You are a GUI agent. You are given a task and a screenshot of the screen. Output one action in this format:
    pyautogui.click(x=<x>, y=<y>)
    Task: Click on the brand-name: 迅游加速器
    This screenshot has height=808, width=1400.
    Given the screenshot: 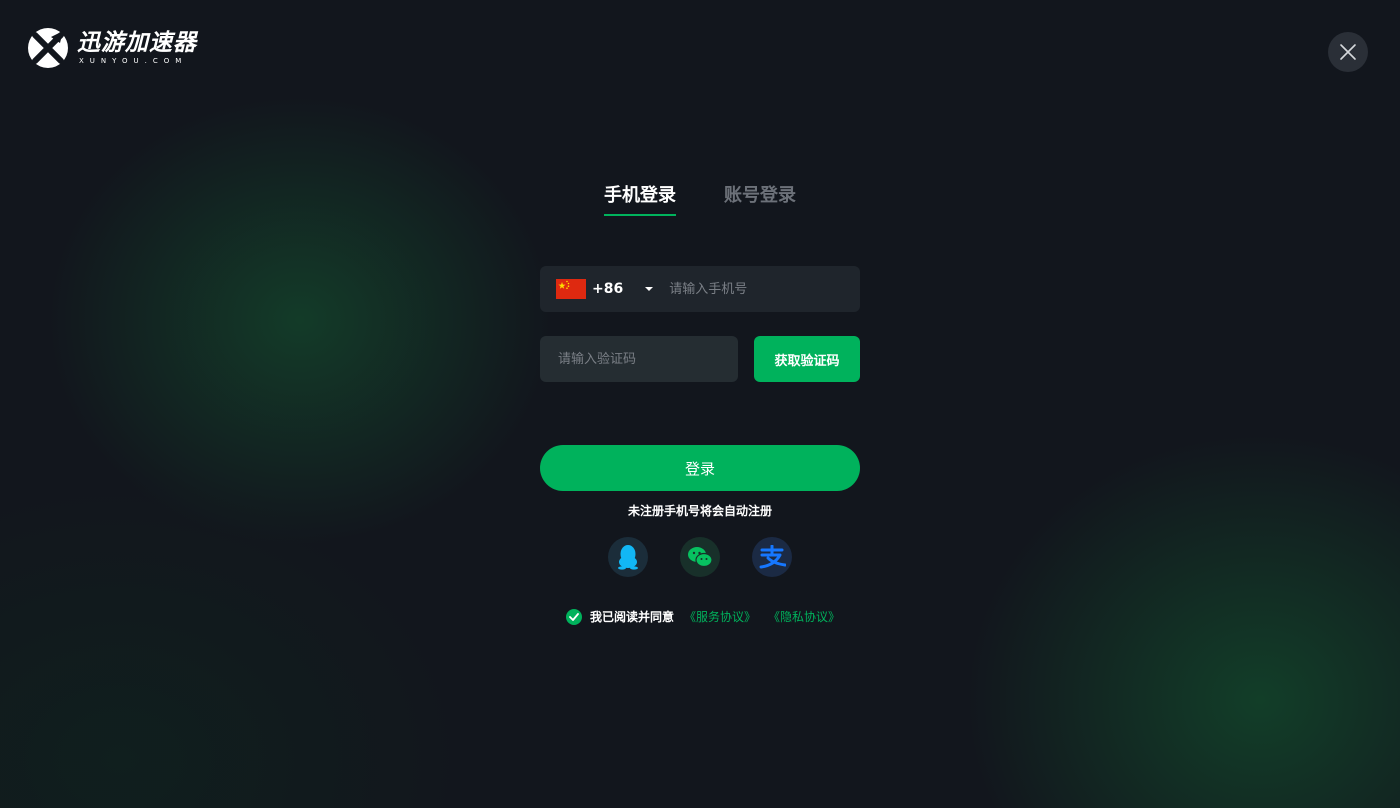 What is the action you would take?
    pyautogui.click(x=137, y=43)
    